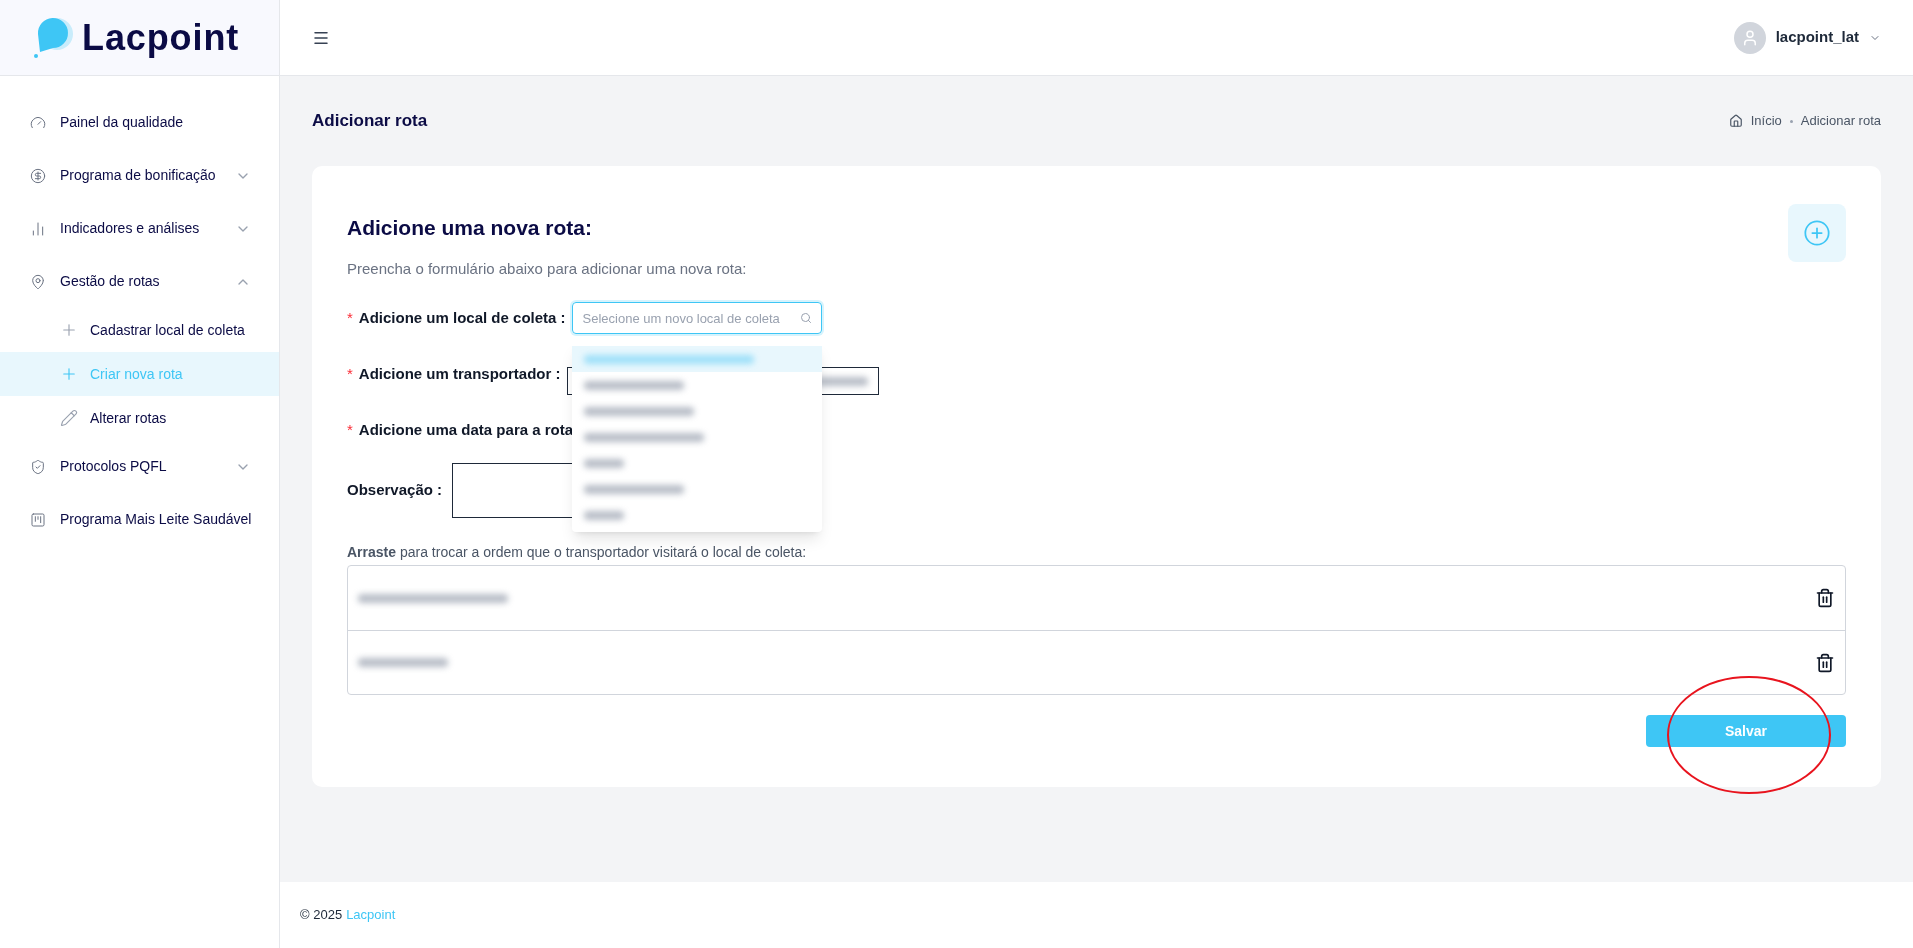 Image resolution: width=1913 pixels, height=948 pixels. What do you see at coordinates (1749, 37) in the screenshot?
I see `avatar` at bounding box center [1749, 37].